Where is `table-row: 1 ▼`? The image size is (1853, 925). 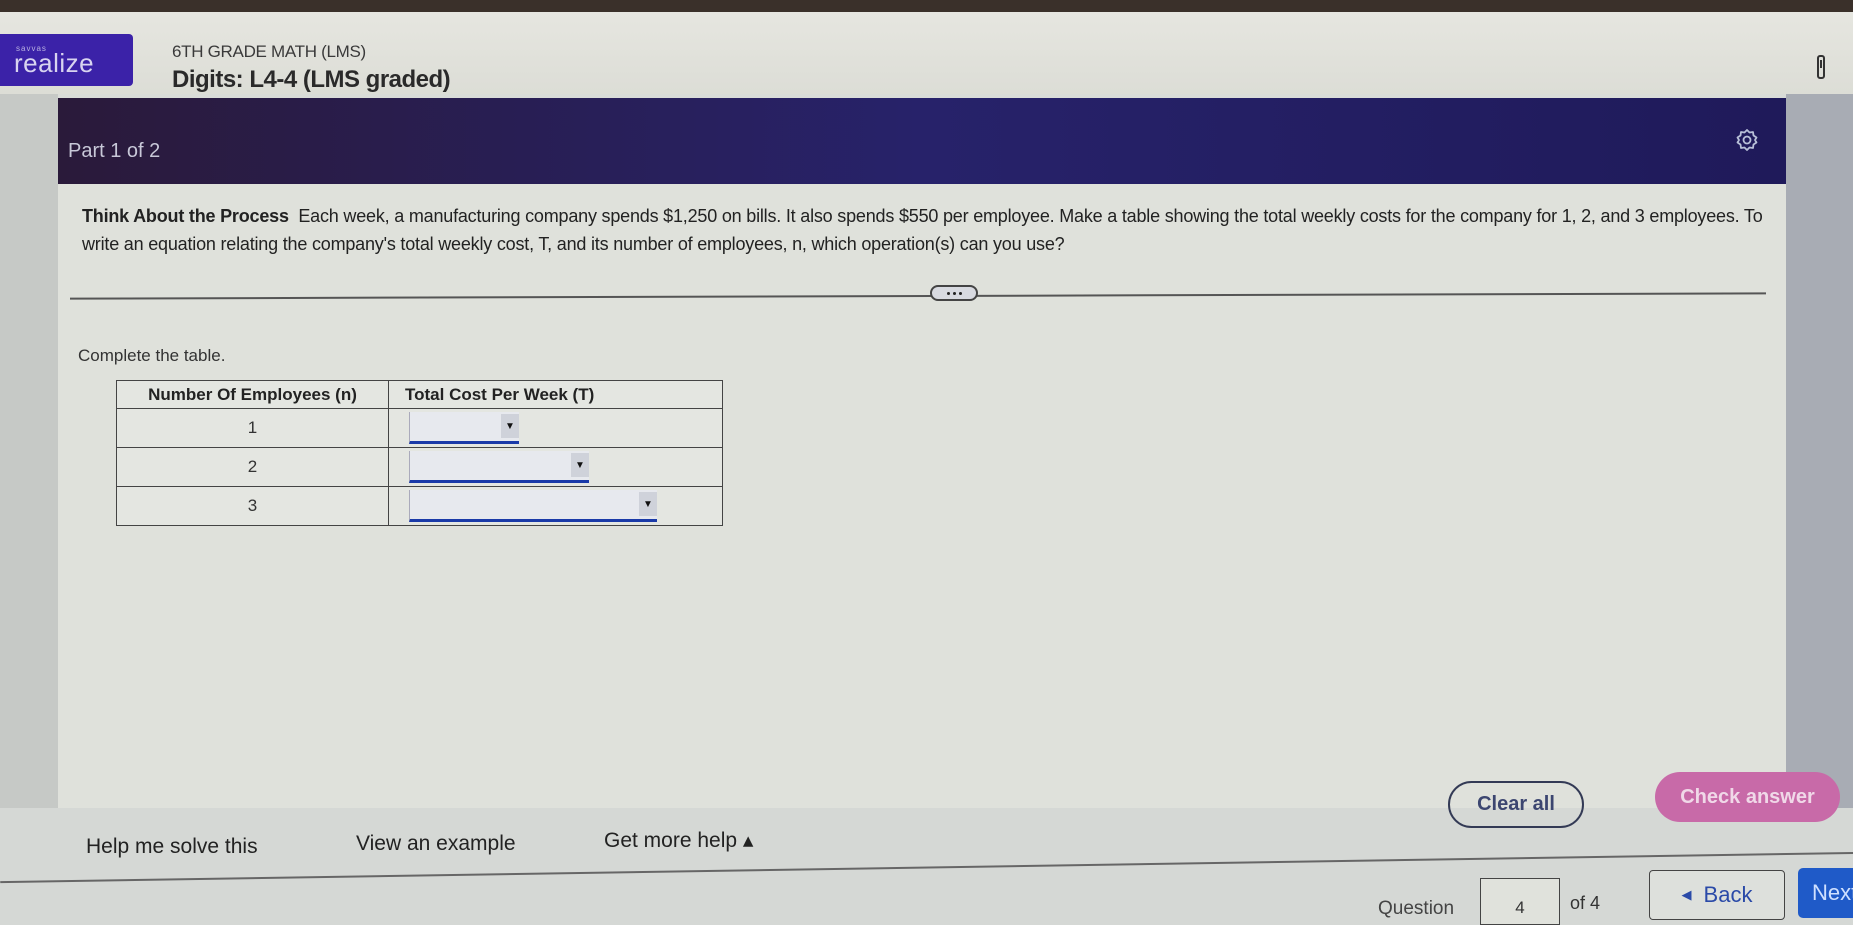 table-row: 1 ▼ is located at coordinates (419, 428).